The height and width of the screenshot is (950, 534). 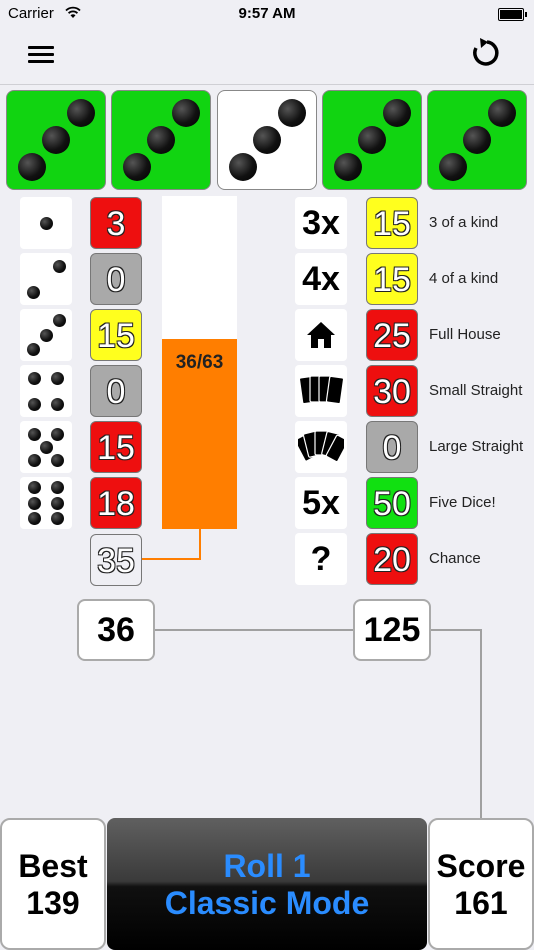 I want to click on lower-score-4: 30, so click(x=392, y=391).